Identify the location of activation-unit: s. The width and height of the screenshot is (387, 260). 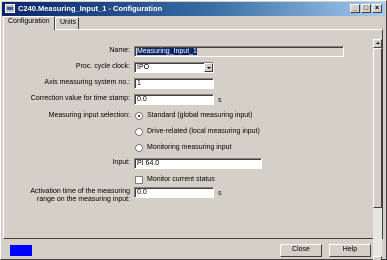
(220, 193).